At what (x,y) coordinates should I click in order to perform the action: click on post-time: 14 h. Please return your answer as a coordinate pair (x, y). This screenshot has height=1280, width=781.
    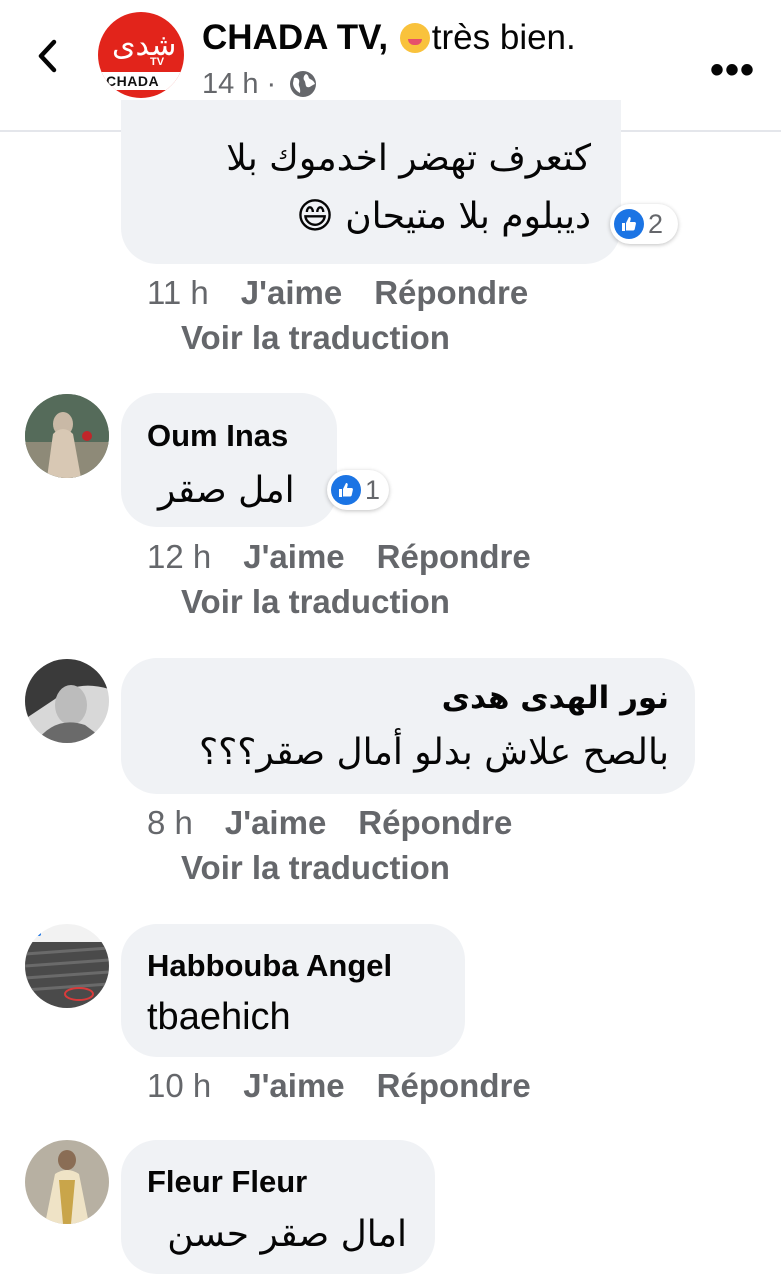
    Looking at the image, I should click on (230, 84).